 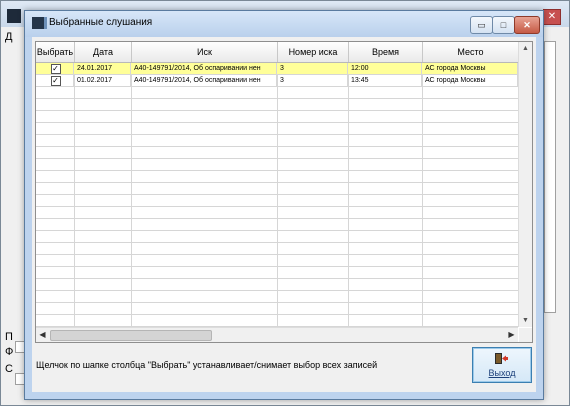 I want to click on scroll-right-icon: ▶, so click(x=511, y=335).